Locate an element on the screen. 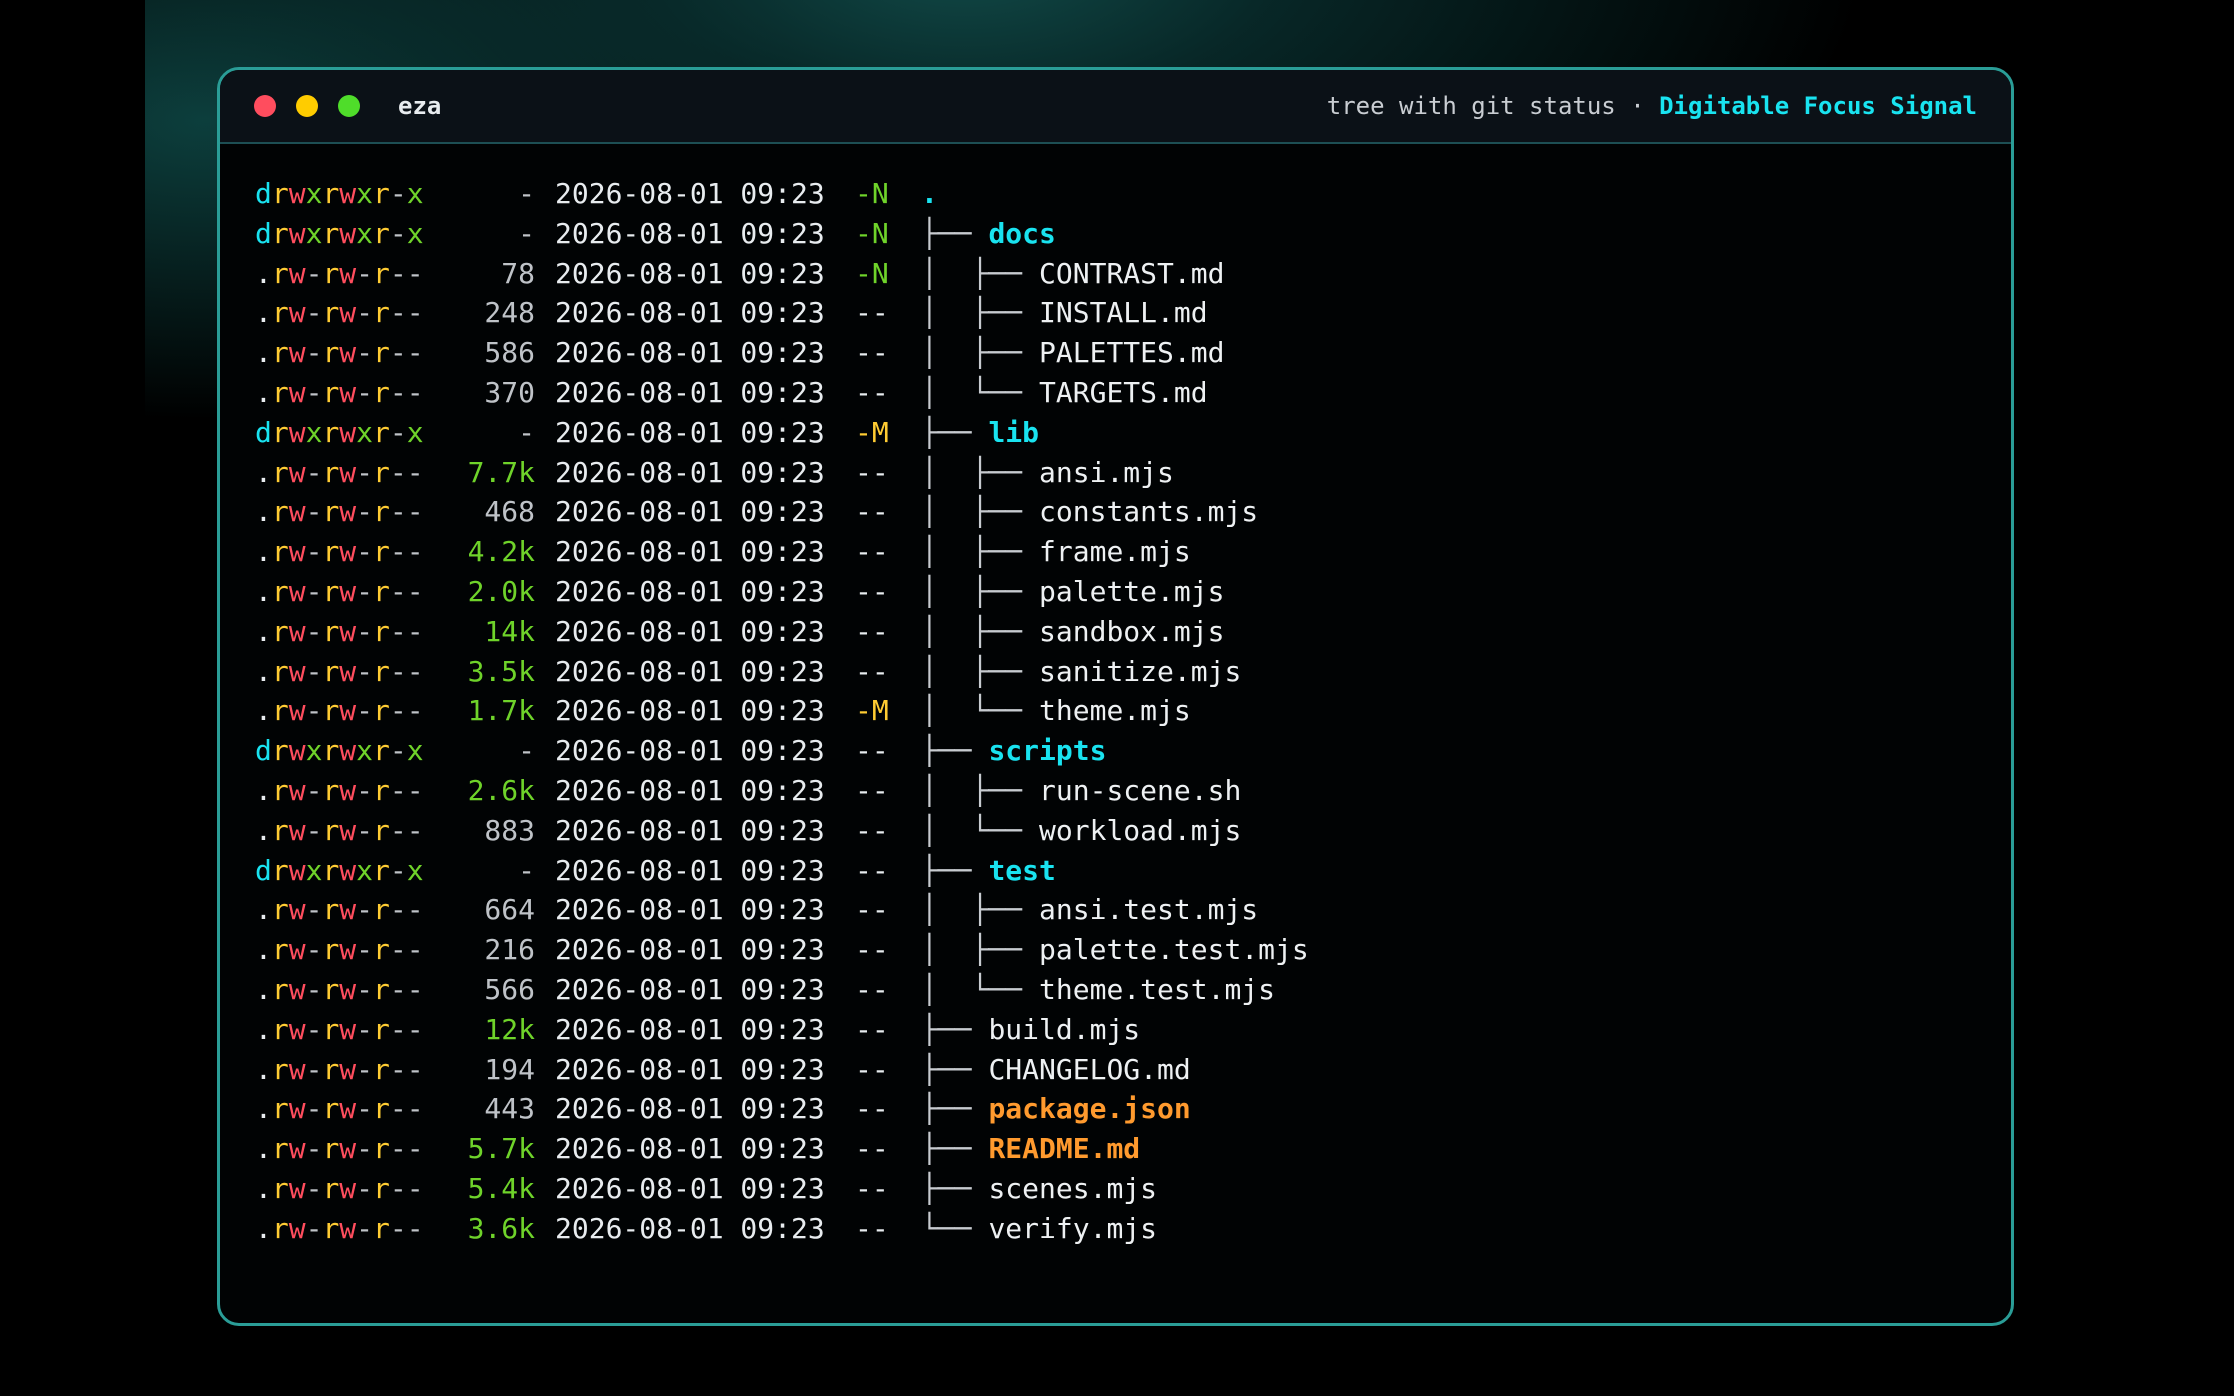  tree-branch: │ └── is located at coordinates (980, 392).